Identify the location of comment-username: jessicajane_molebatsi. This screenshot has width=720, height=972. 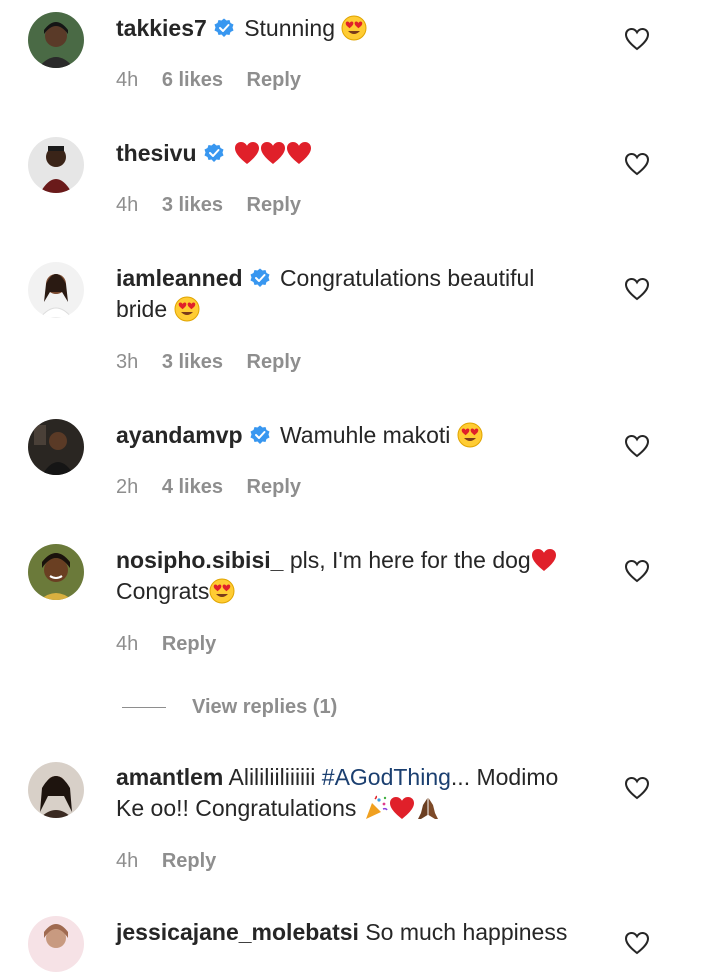
(237, 932).